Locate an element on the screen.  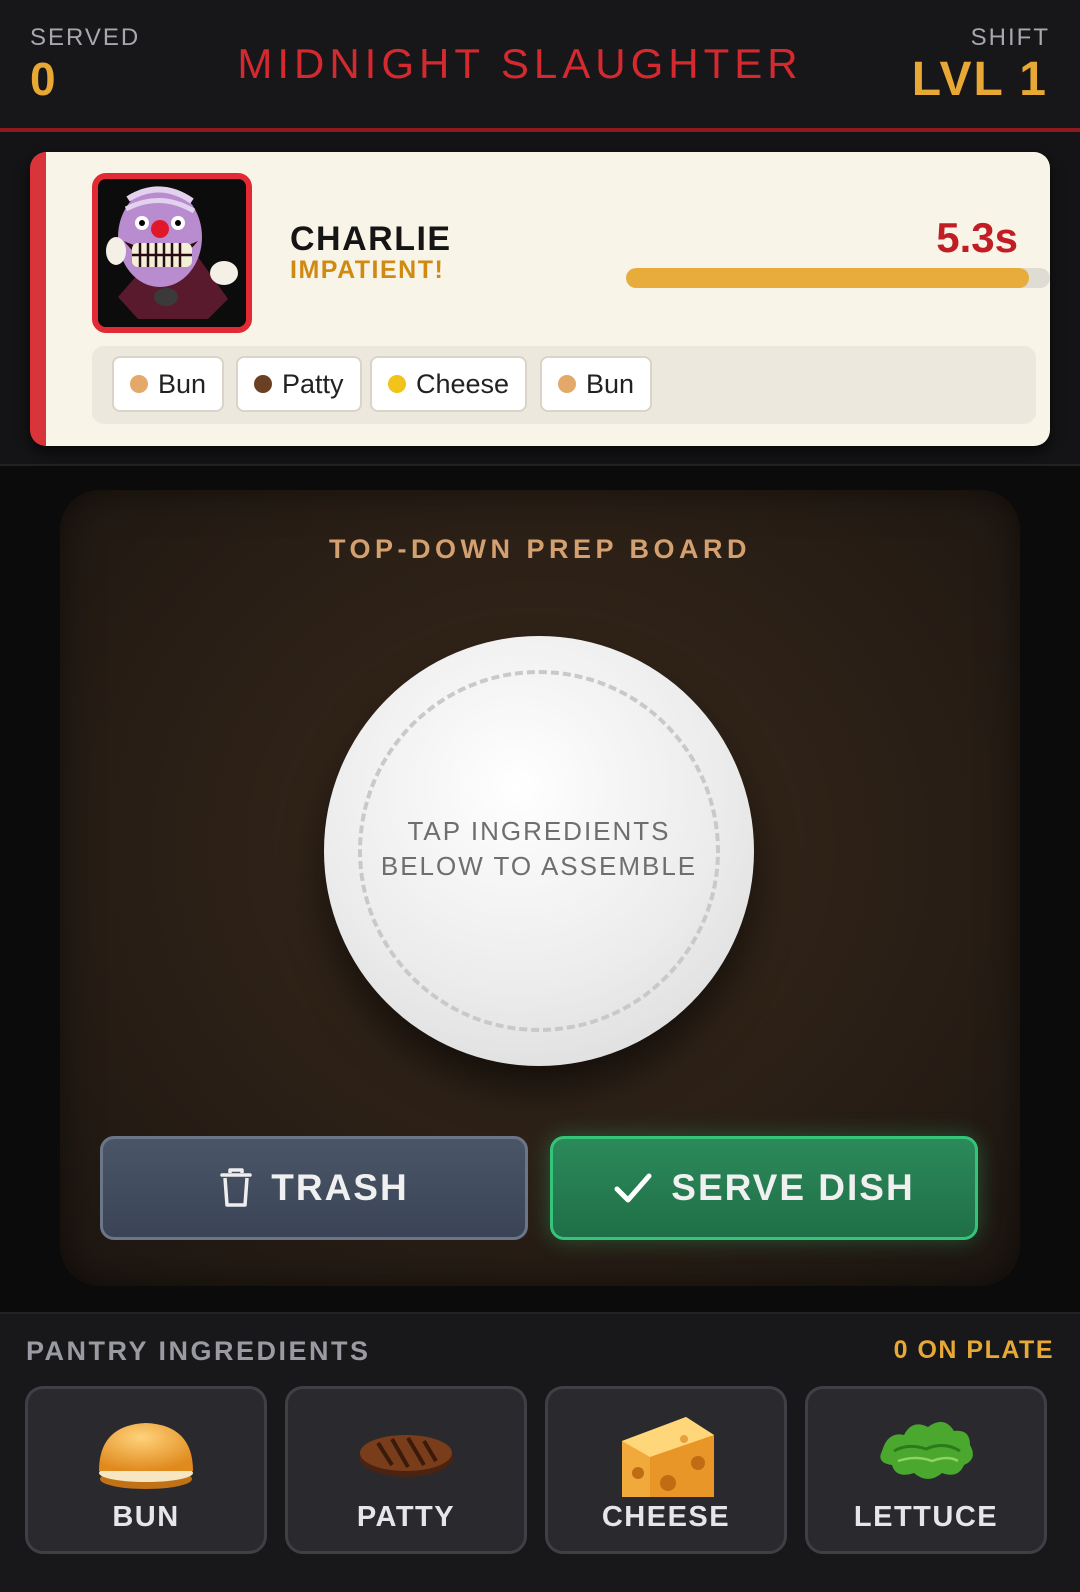
ingredient-label: CHEESE is located at coordinates (666, 1517).